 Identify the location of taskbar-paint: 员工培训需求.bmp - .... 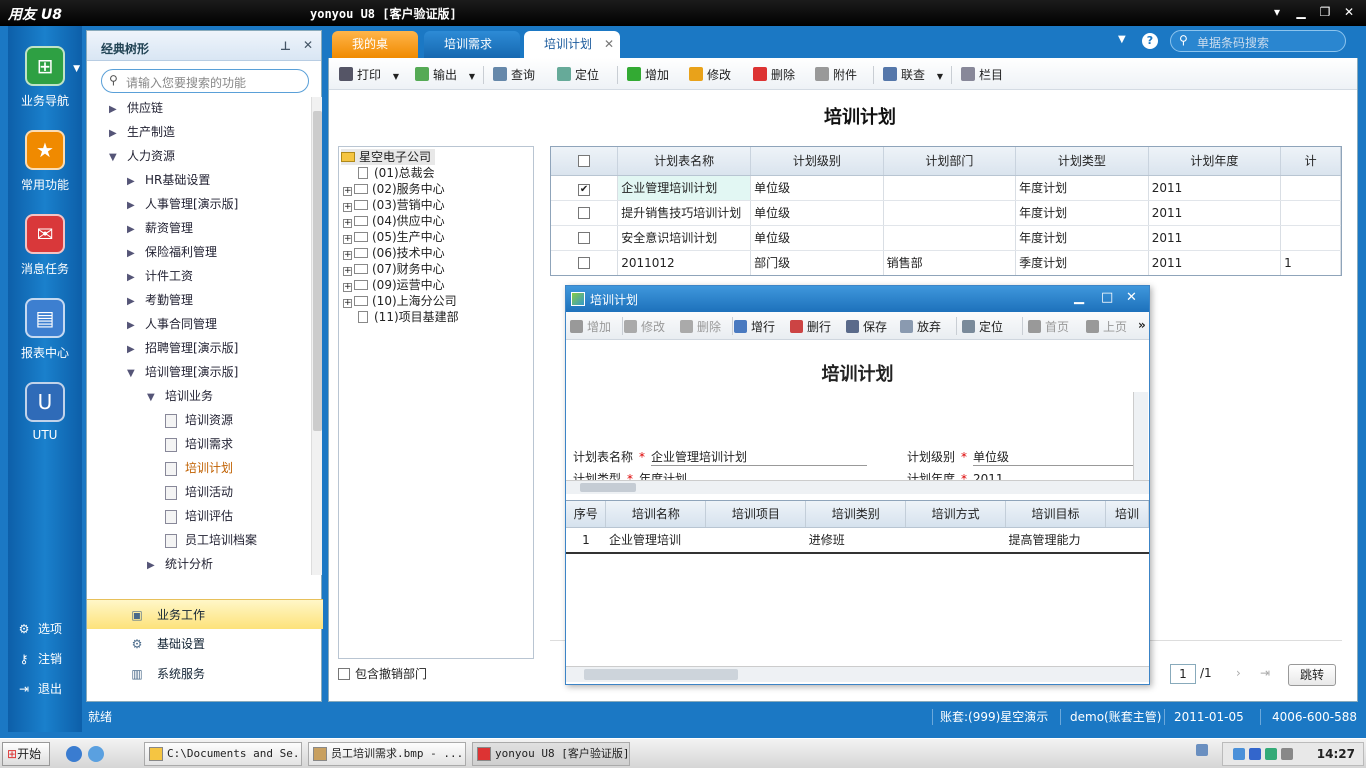
(387, 754).